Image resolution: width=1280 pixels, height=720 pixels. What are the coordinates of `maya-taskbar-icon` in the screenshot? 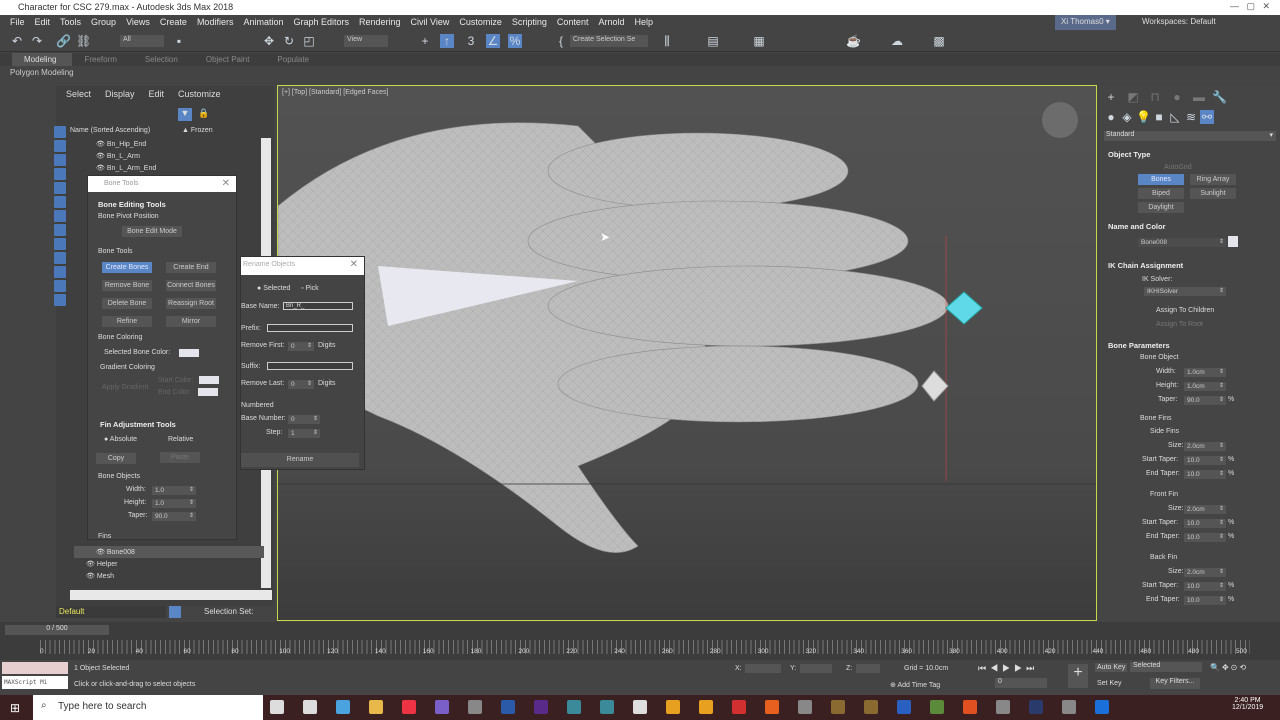 It's located at (607, 707).